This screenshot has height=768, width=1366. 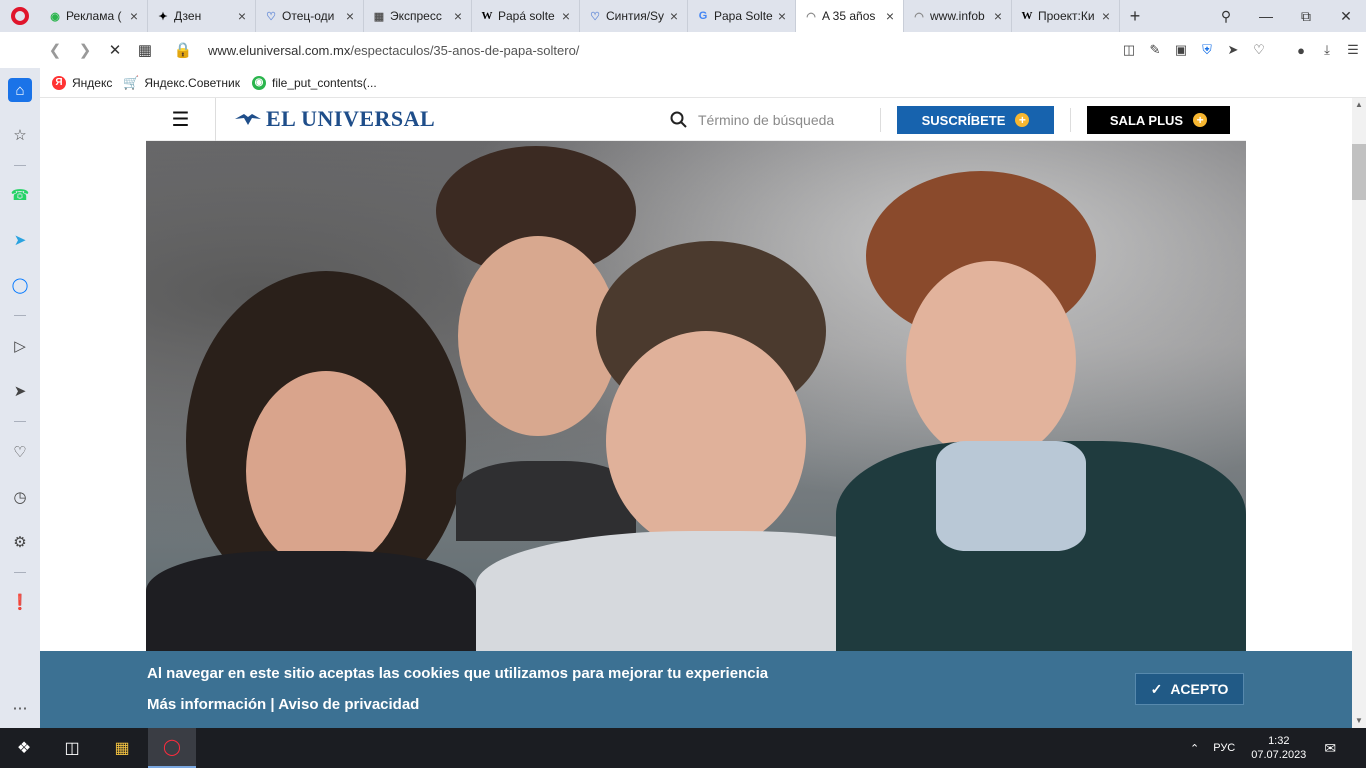 What do you see at coordinates (20, 391) in the screenshot?
I see `flow-icon: ➤` at bounding box center [20, 391].